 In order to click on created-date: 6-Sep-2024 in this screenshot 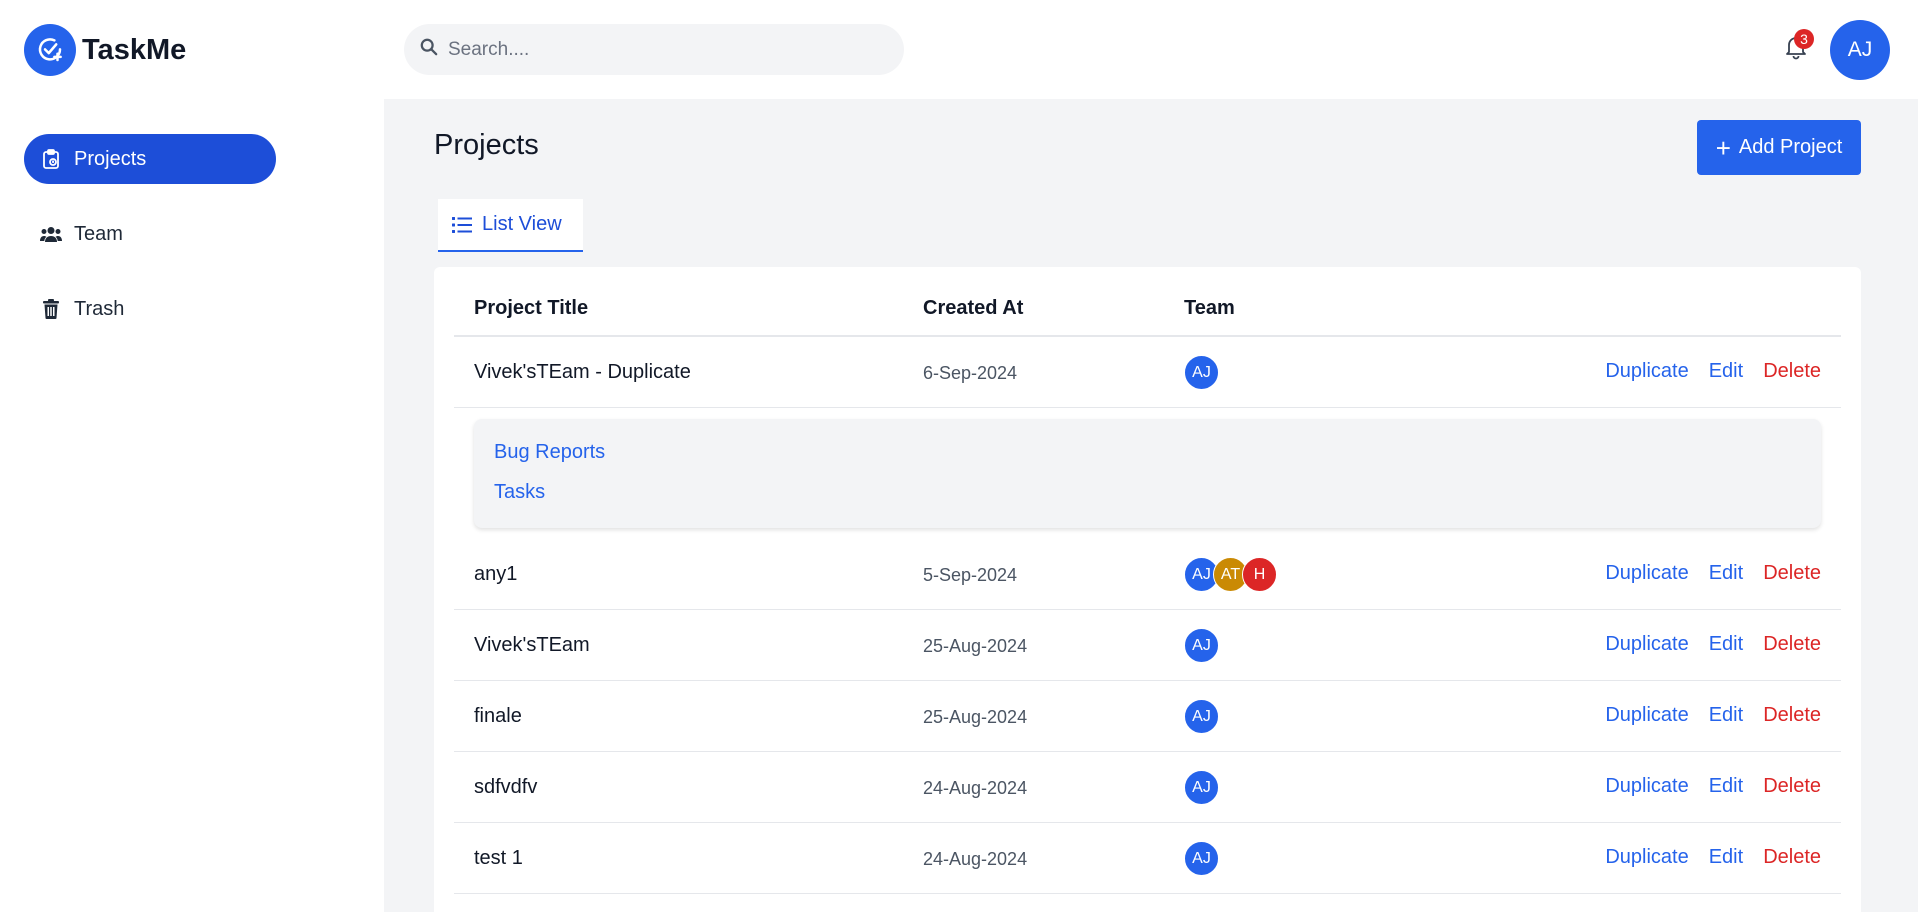, I will do `click(970, 373)`.